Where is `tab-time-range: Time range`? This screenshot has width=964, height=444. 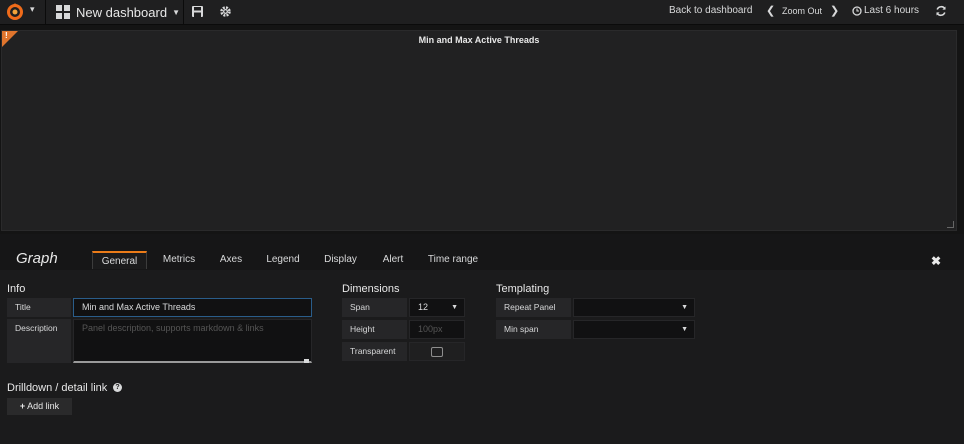
tab-time-range: Time range is located at coordinates (453, 260).